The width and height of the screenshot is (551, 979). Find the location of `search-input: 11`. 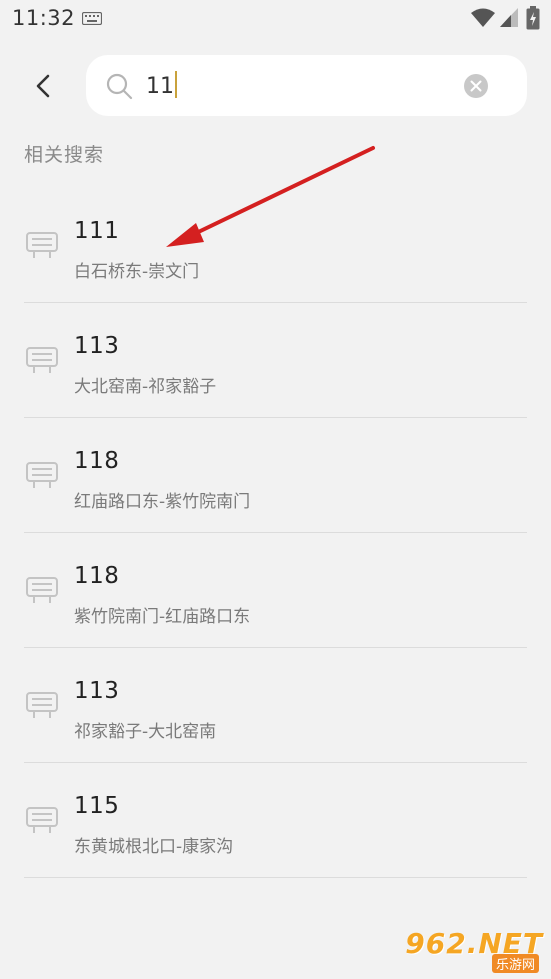

search-input: 11 is located at coordinates (296, 86).